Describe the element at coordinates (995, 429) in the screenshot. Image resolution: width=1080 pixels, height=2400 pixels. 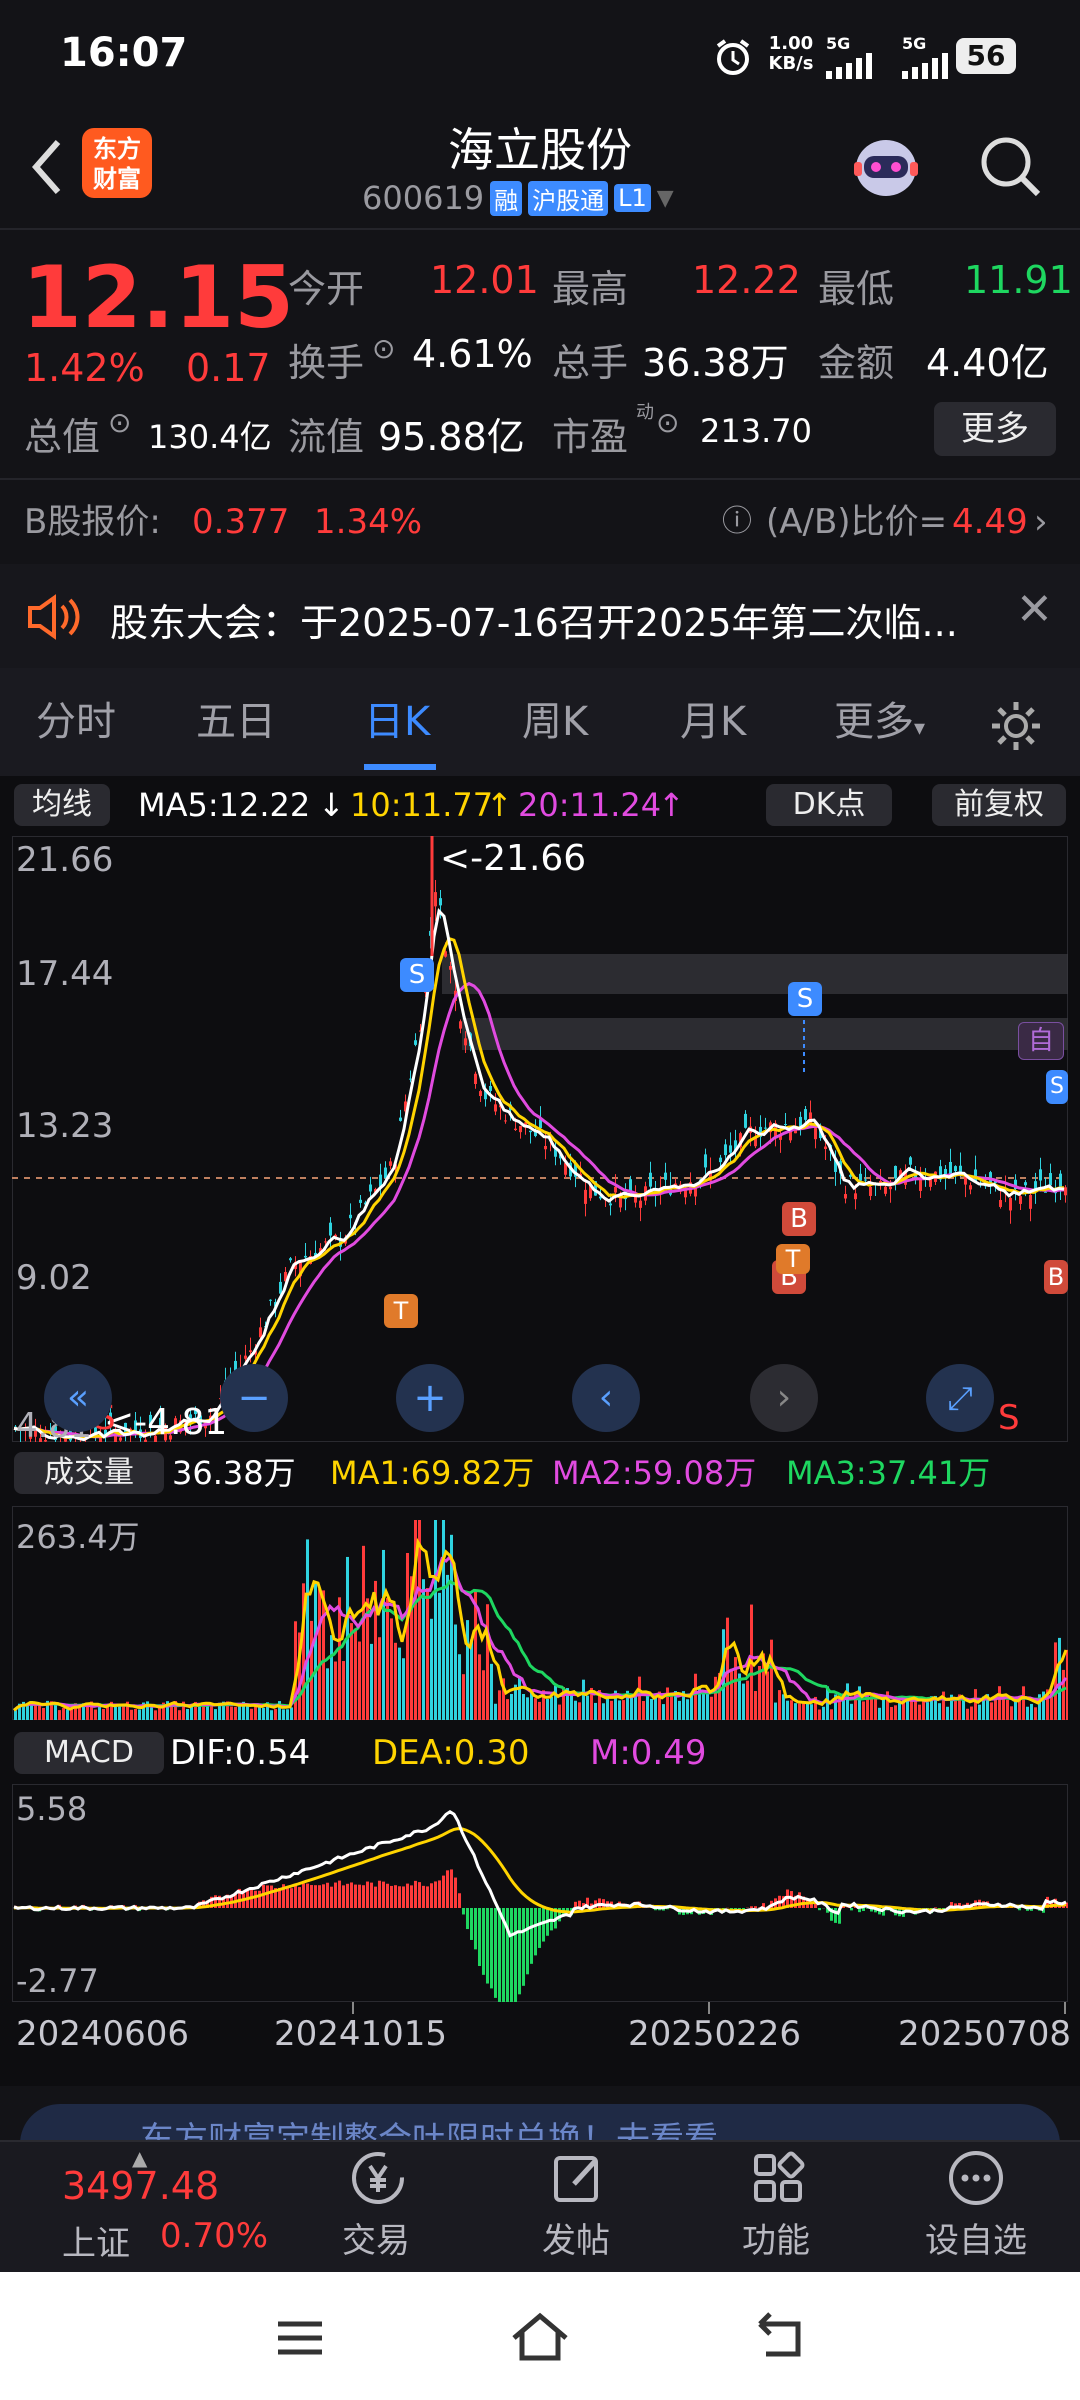
I see `more-button: 更多` at that location.